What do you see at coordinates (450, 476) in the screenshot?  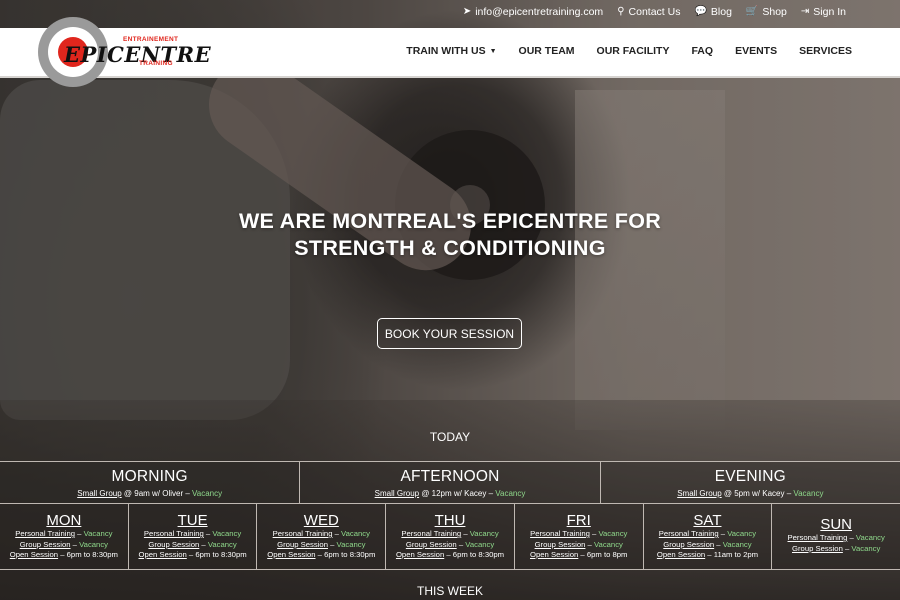 I see `slot-title: AFTERNOON` at bounding box center [450, 476].